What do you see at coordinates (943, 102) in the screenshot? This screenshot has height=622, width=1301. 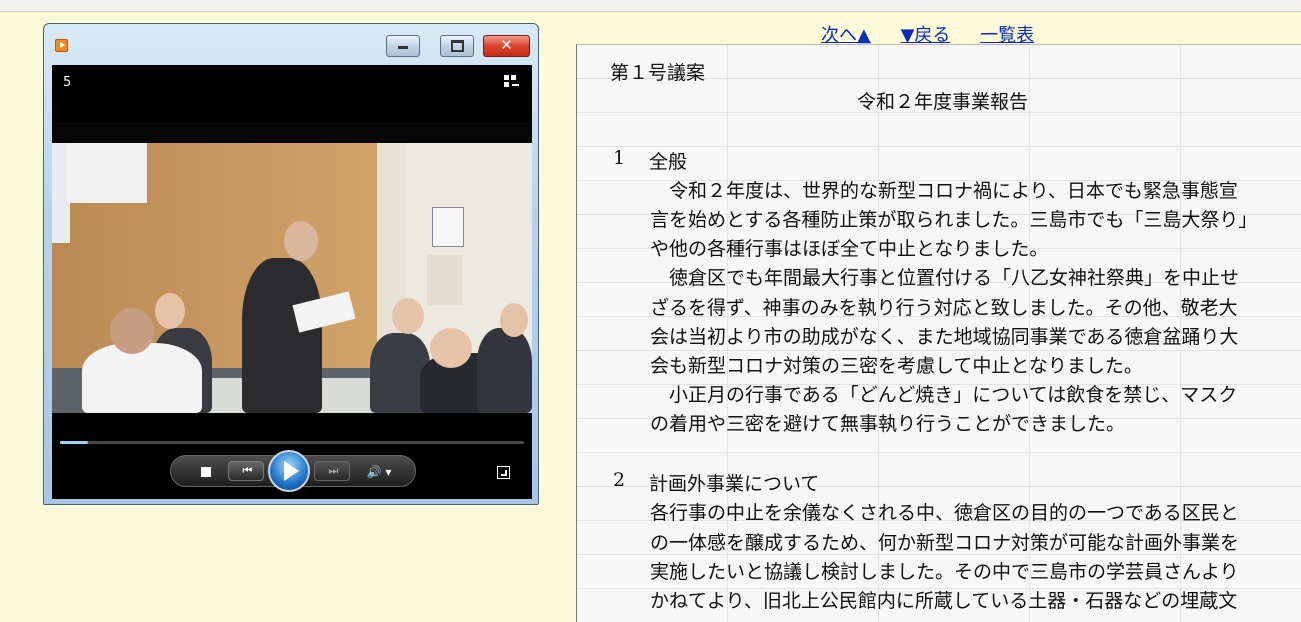 I see `document-title: 令和２年度事業報告` at bounding box center [943, 102].